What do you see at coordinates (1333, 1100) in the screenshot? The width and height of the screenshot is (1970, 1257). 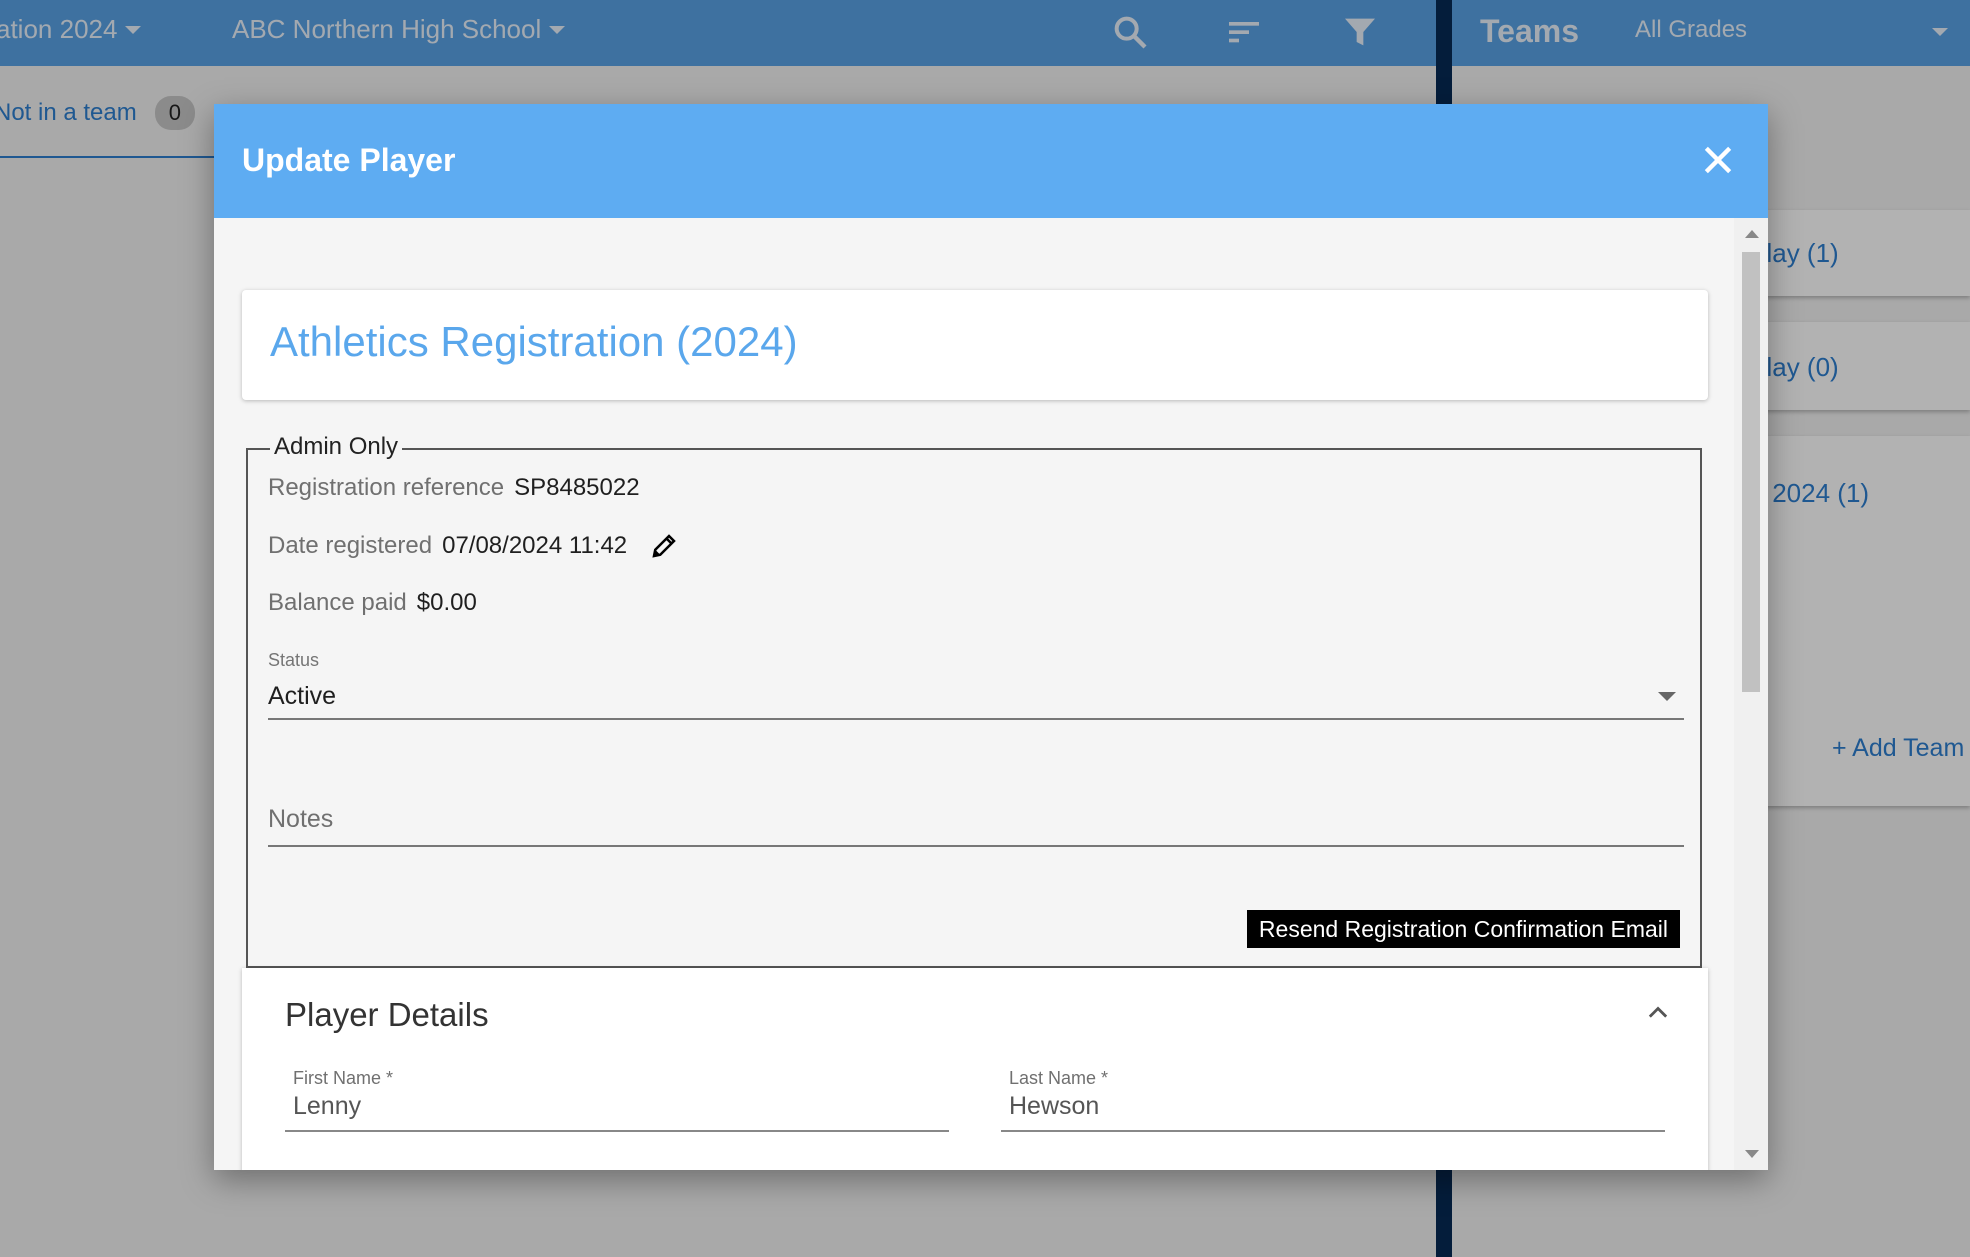 I see `last-name-field: Last Name * Hewson` at bounding box center [1333, 1100].